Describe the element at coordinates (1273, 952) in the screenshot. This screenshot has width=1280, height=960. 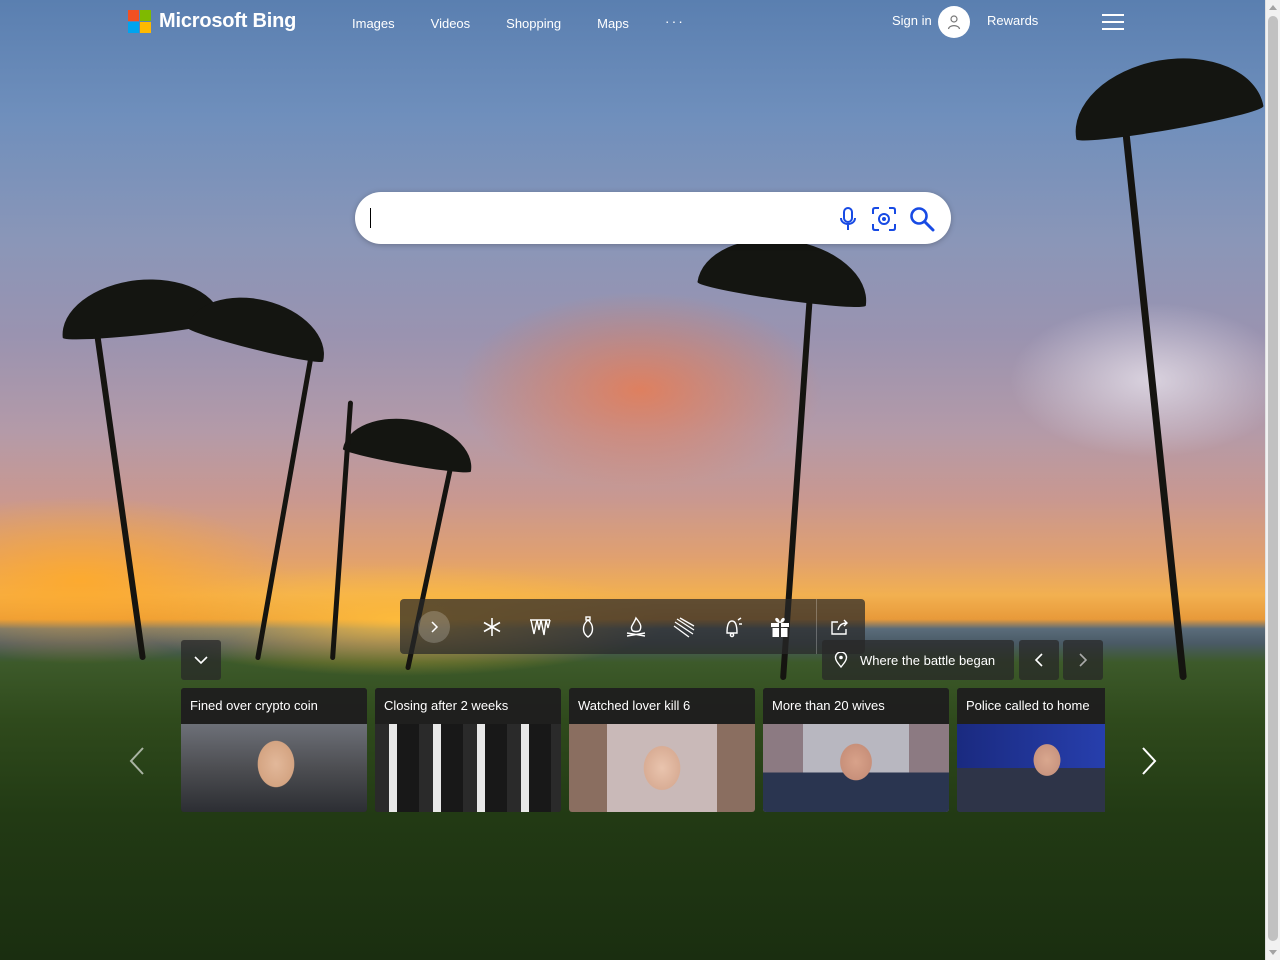
I see `scroll-down-icon` at that location.